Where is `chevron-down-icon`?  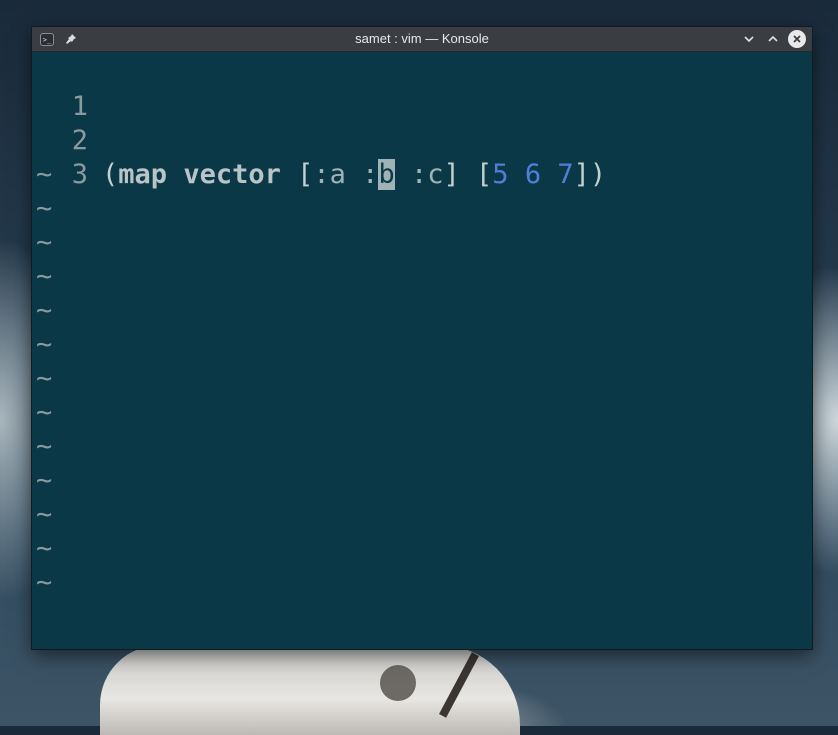
chevron-down-icon is located at coordinates (749, 39).